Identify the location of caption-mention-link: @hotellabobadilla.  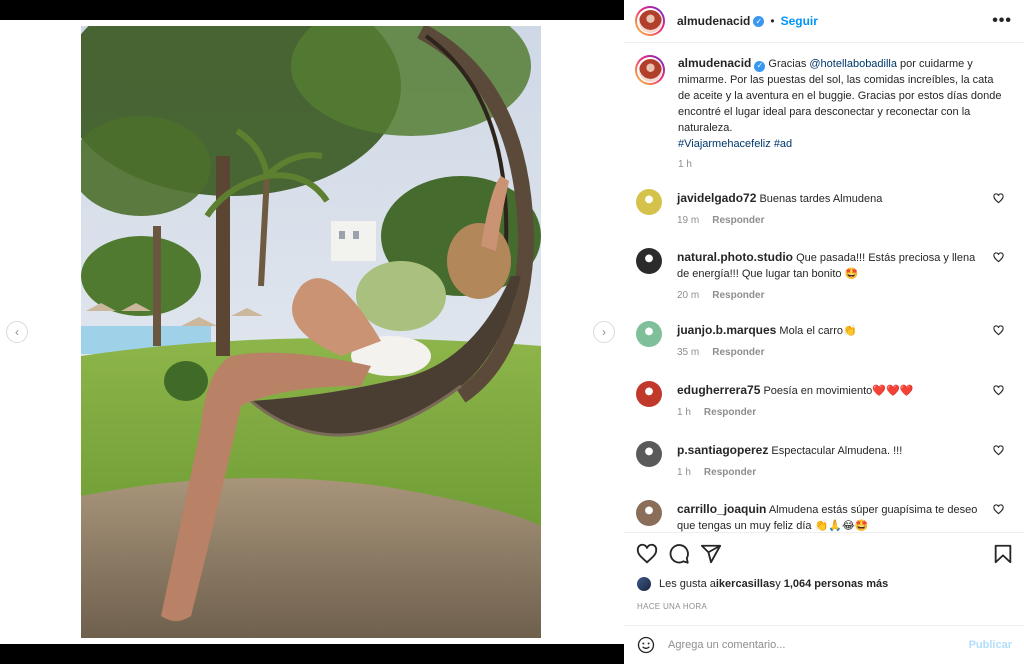
(853, 64).